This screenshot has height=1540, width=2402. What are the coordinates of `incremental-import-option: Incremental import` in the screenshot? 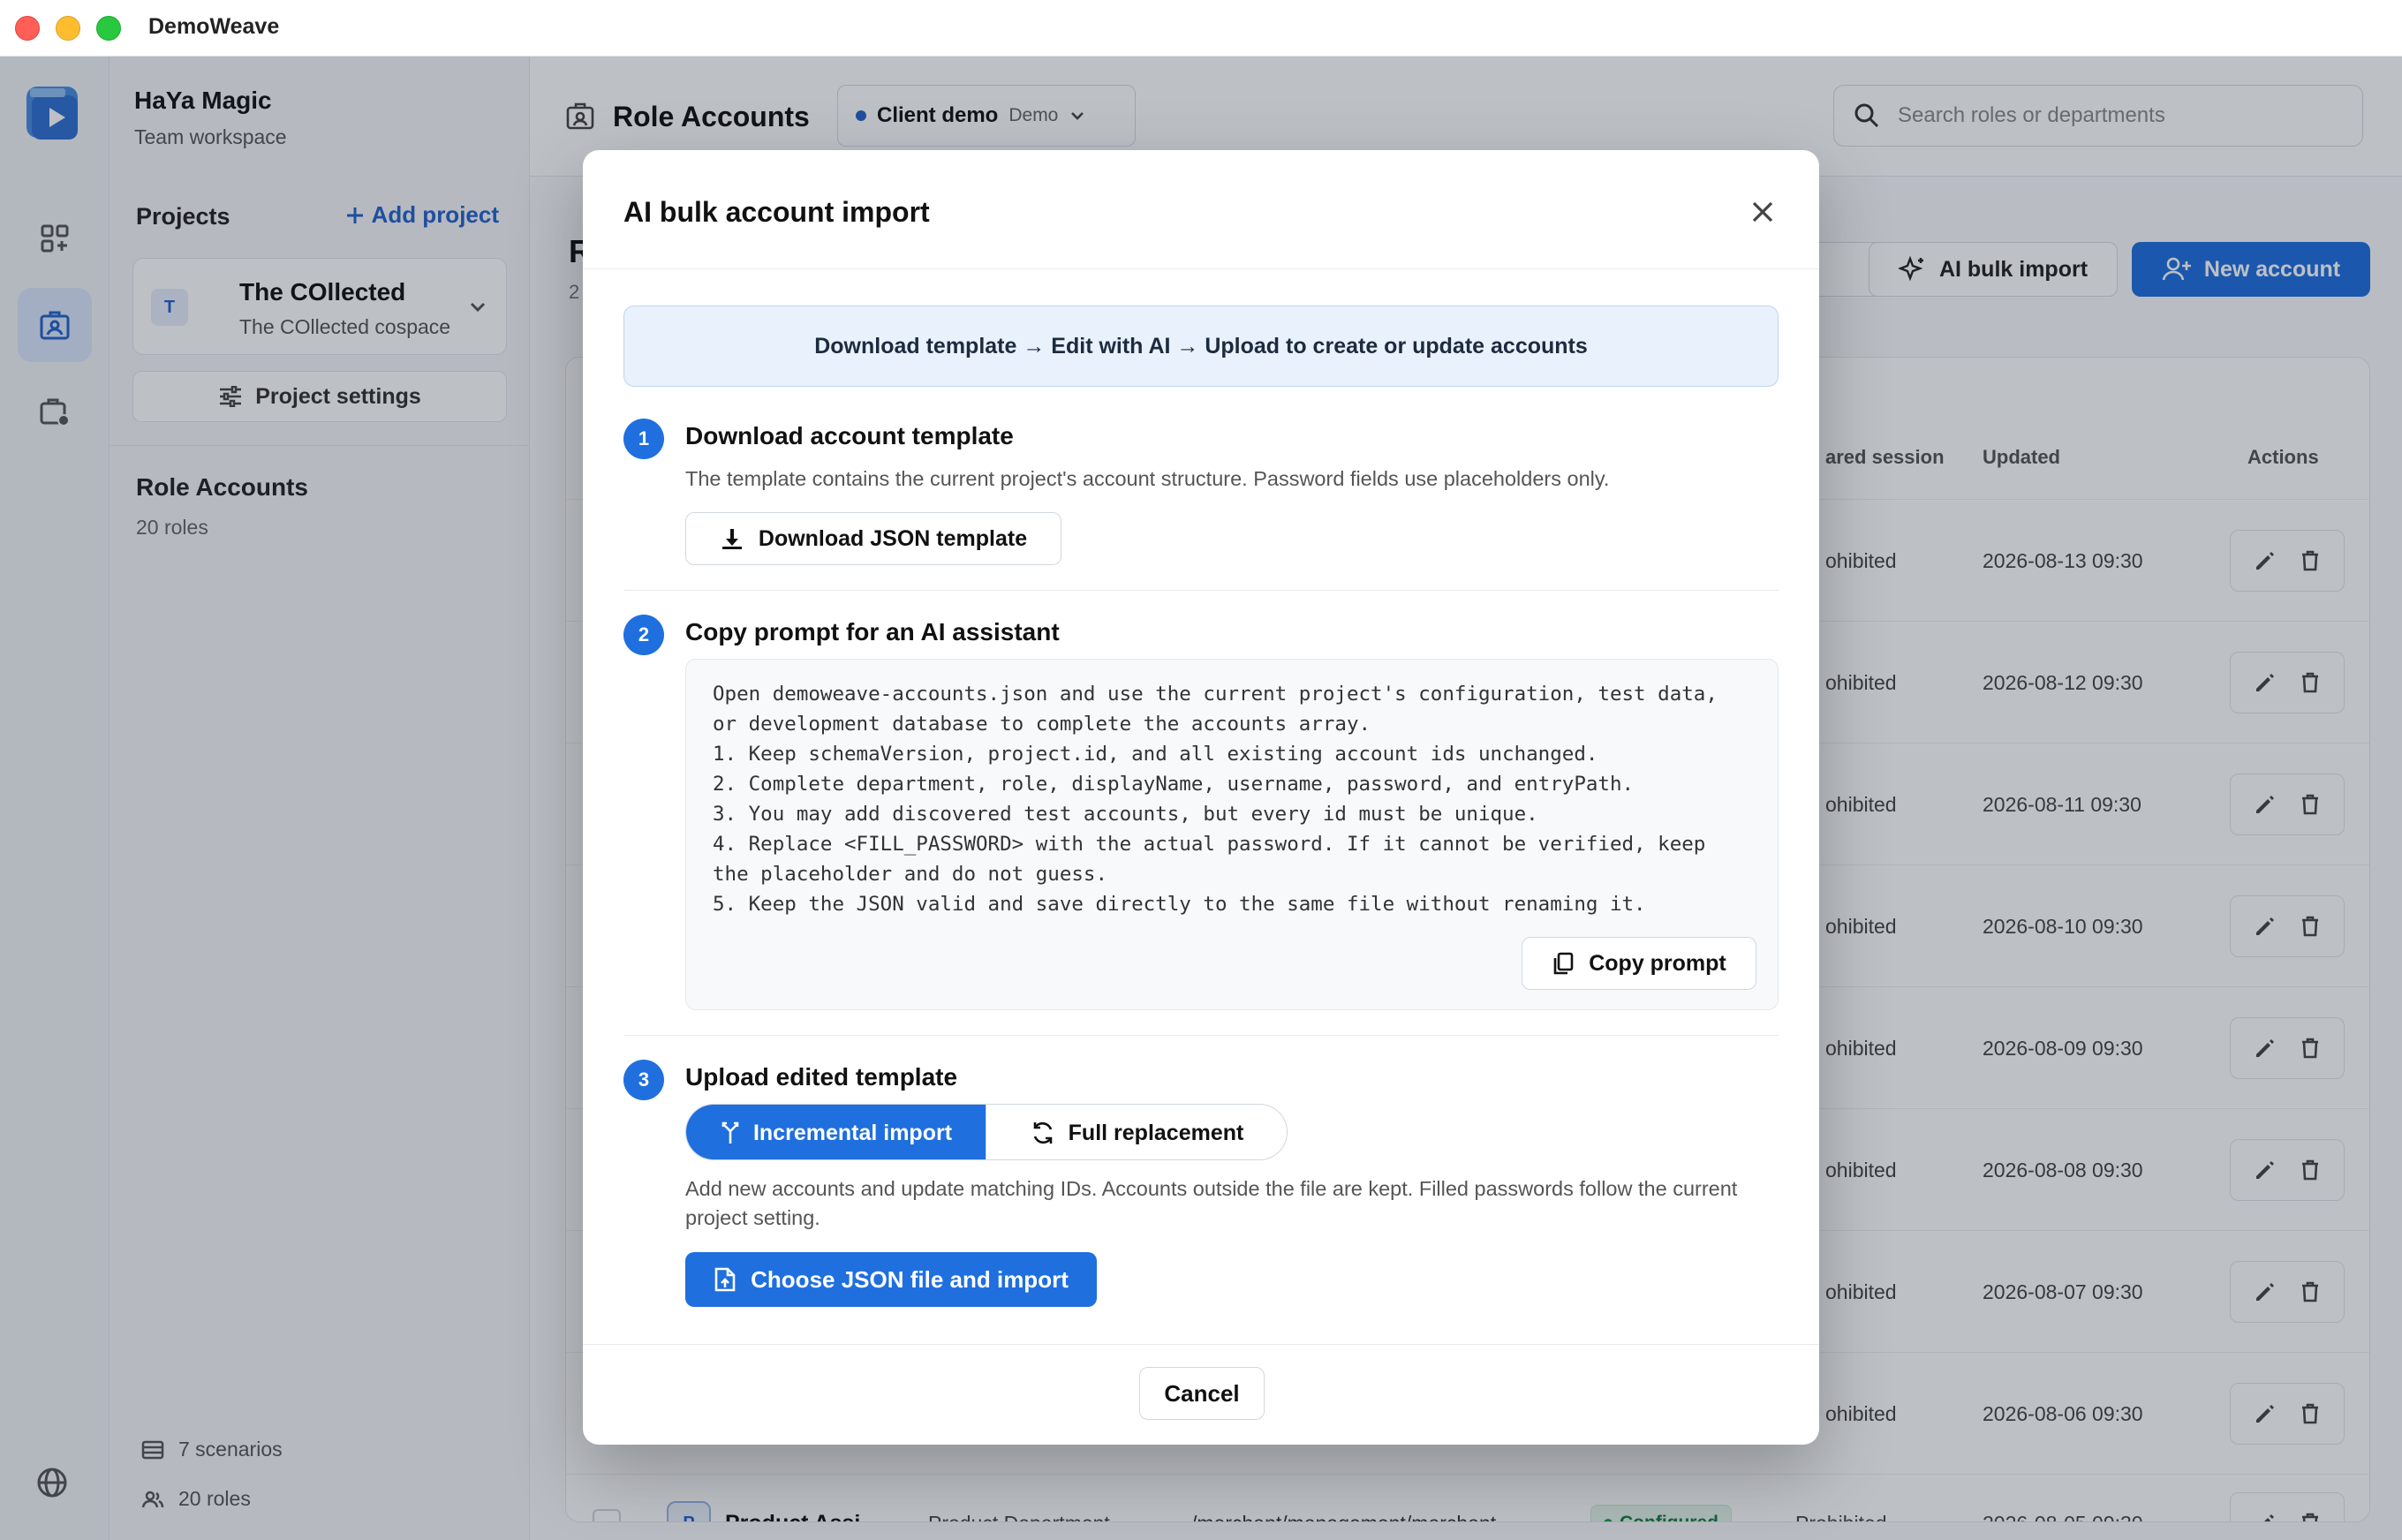 It's located at (836, 1132).